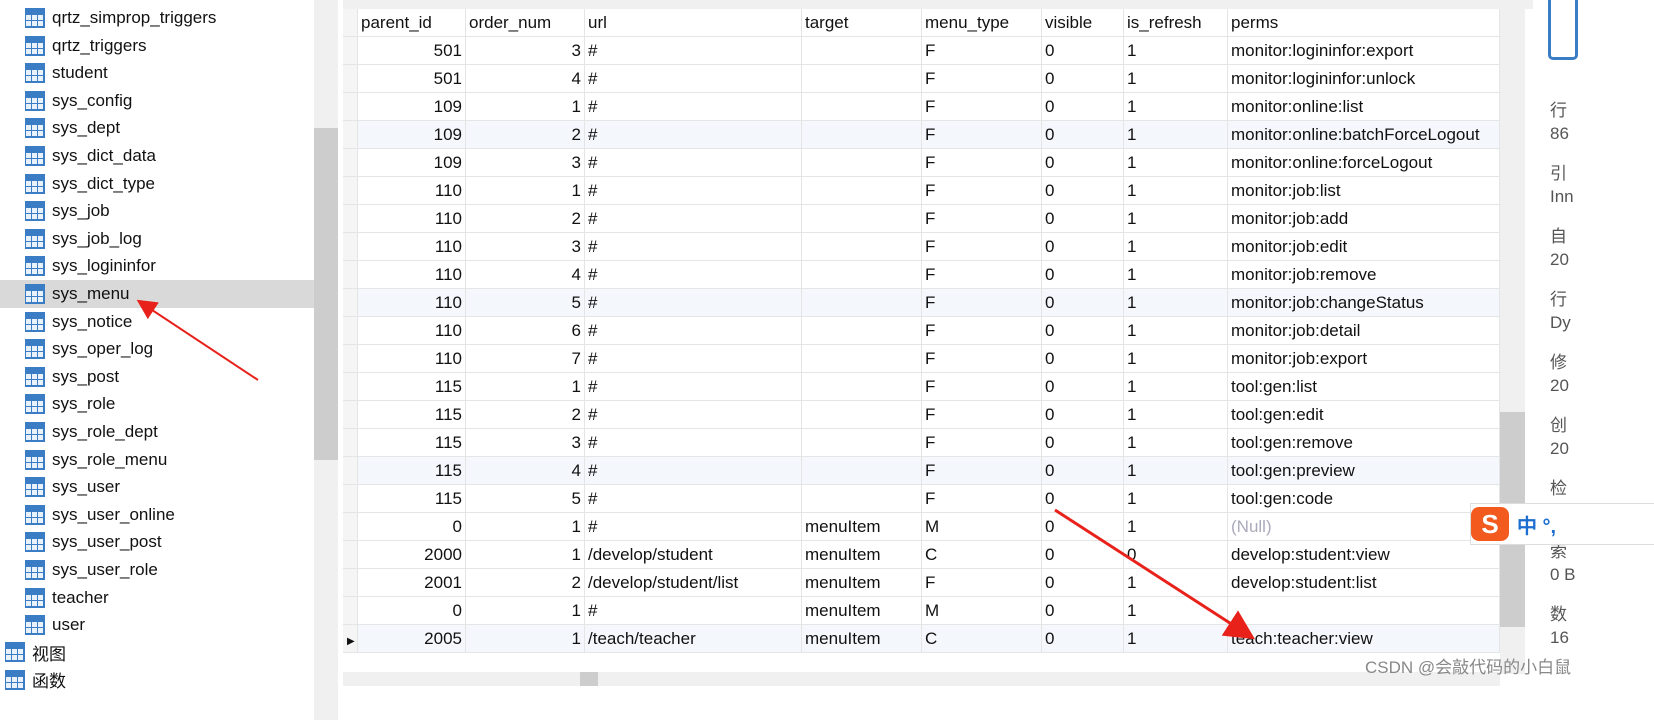 This screenshot has height=720, width=1654. Describe the element at coordinates (1364, 386) in the screenshot. I see `cell-perms: tool:gen:list` at that location.